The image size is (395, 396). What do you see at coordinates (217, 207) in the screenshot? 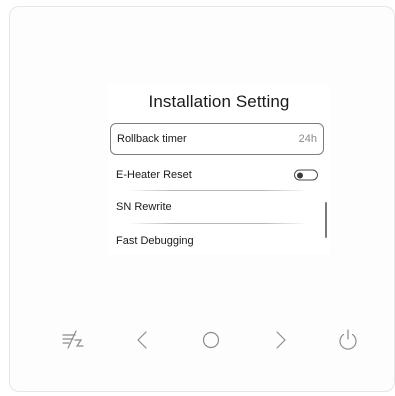
I see `menu-item-sn-rewrite: SN Rewrite` at bounding box center [217, 207].